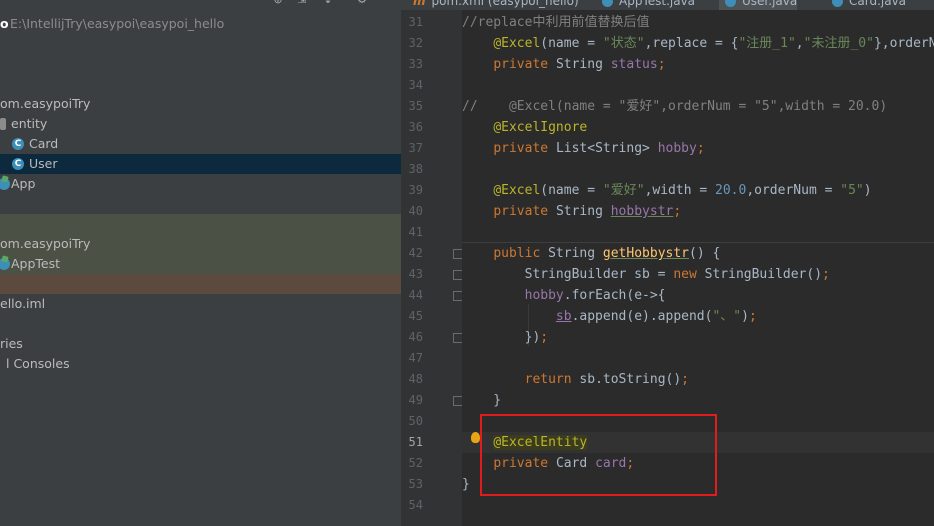 The image size is (934, 526). What do you see at coordinates (501, 337) in the screenshot?
I see `code-token: })` at bounding box center [501, 337].